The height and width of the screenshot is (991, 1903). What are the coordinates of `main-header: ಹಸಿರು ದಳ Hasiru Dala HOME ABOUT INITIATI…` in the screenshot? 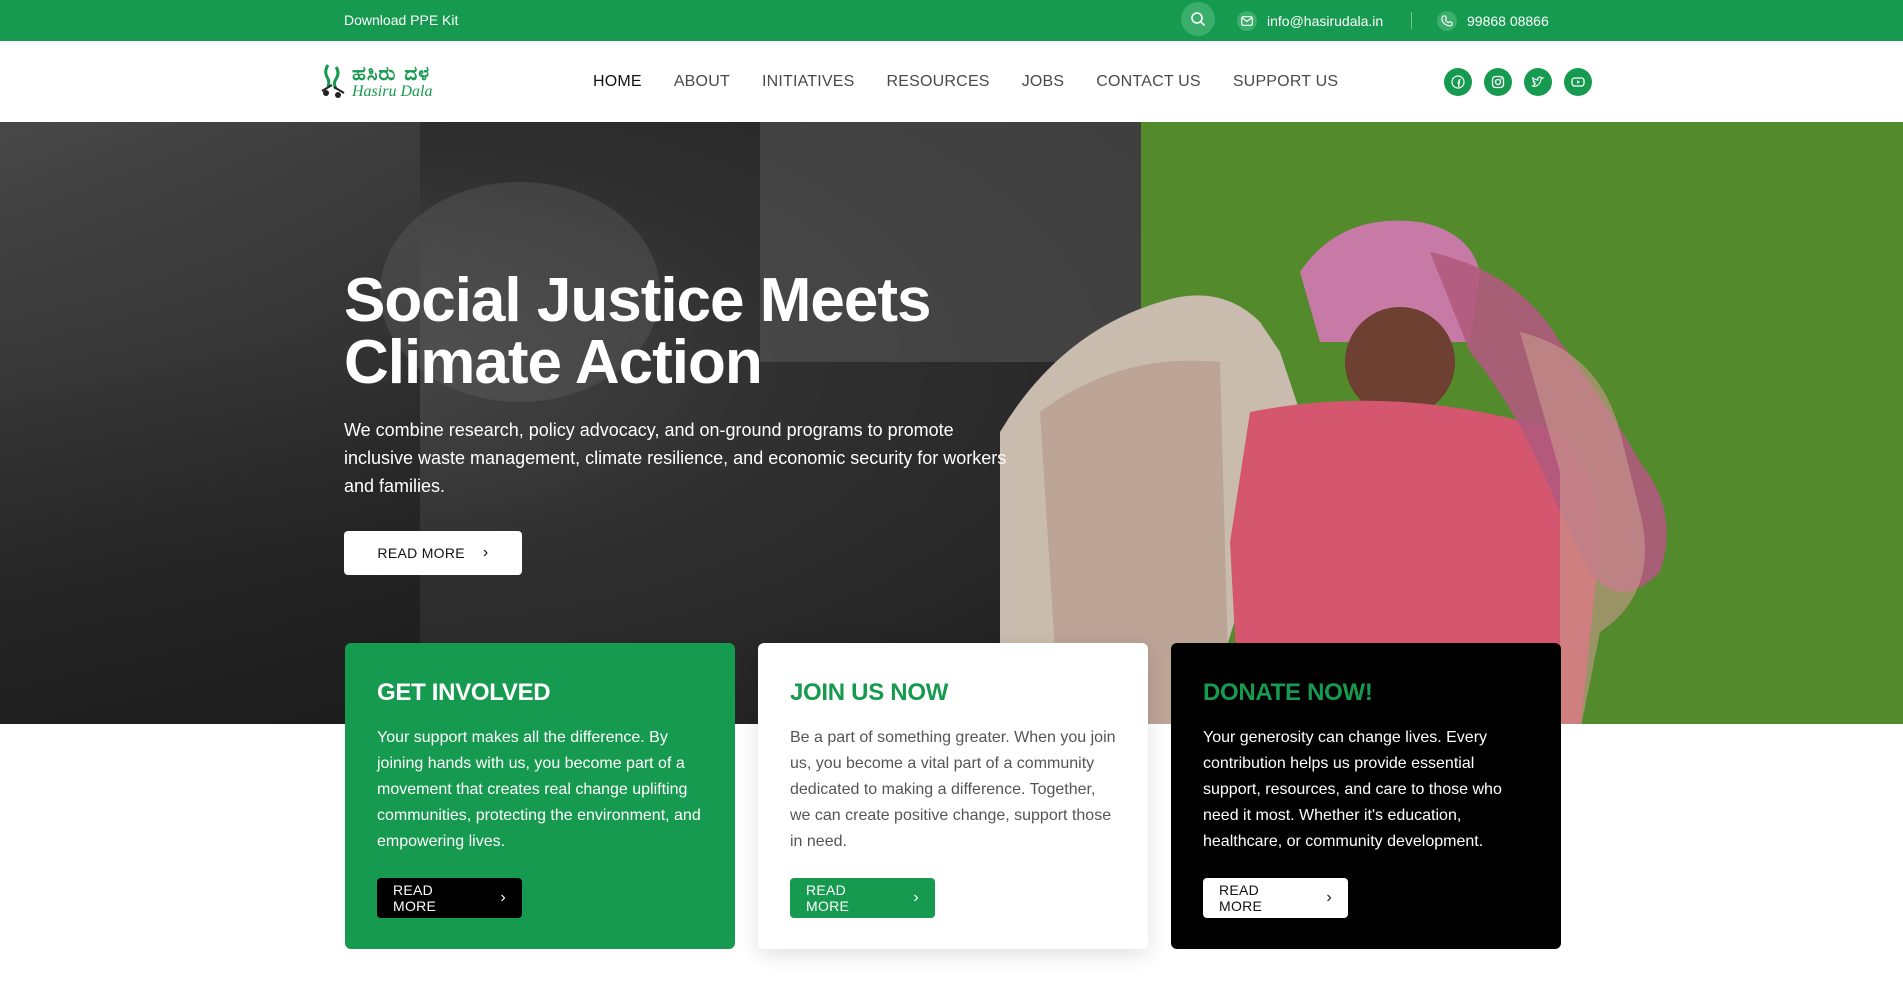 It's located at (951, 81).